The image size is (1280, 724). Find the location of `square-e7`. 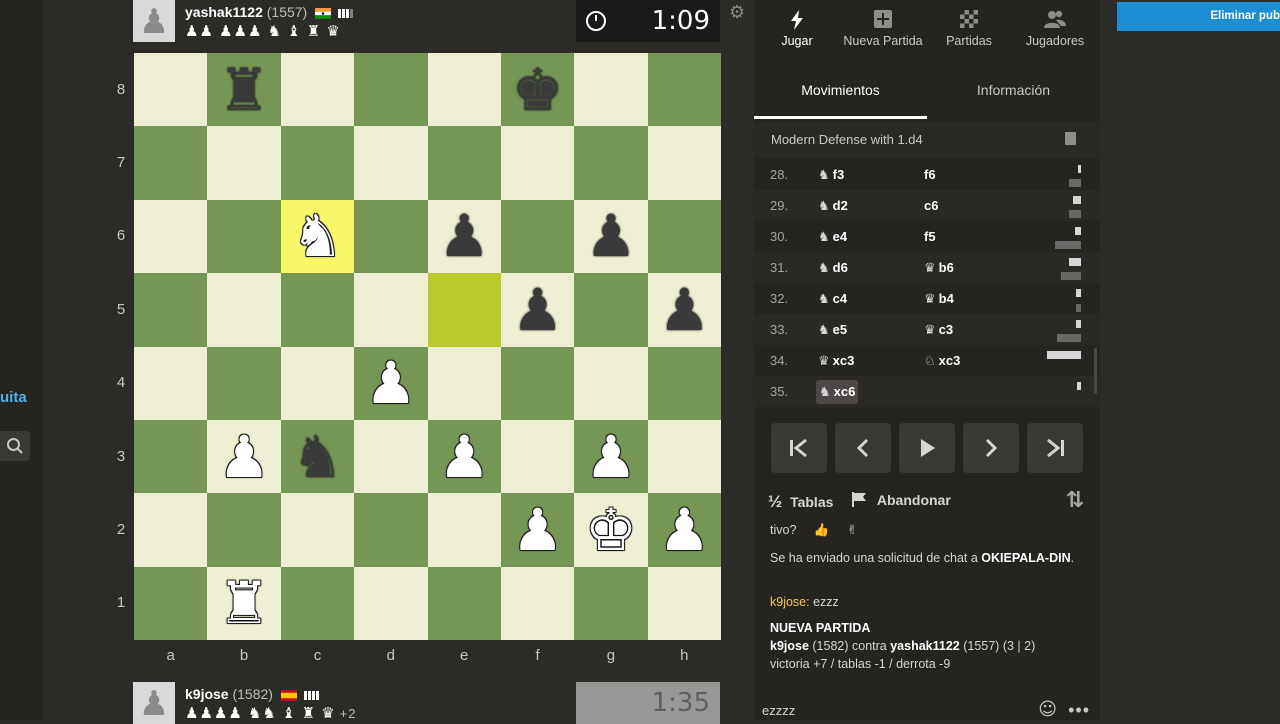

square-e7 is located at coordinates (464, 163).